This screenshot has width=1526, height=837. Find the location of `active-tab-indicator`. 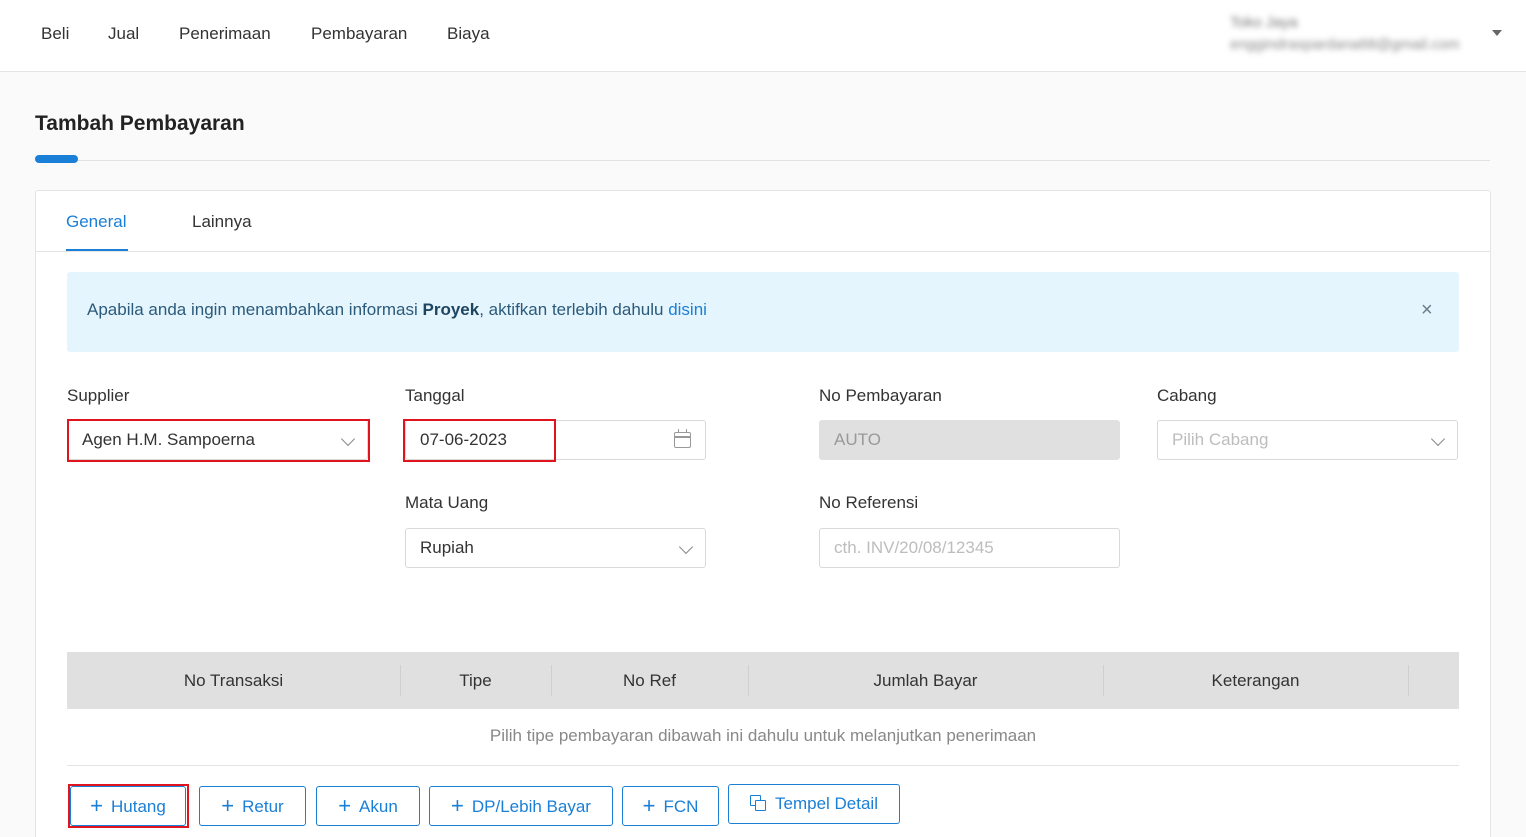

active-tab-indicator is located at coordinates (97, 250).